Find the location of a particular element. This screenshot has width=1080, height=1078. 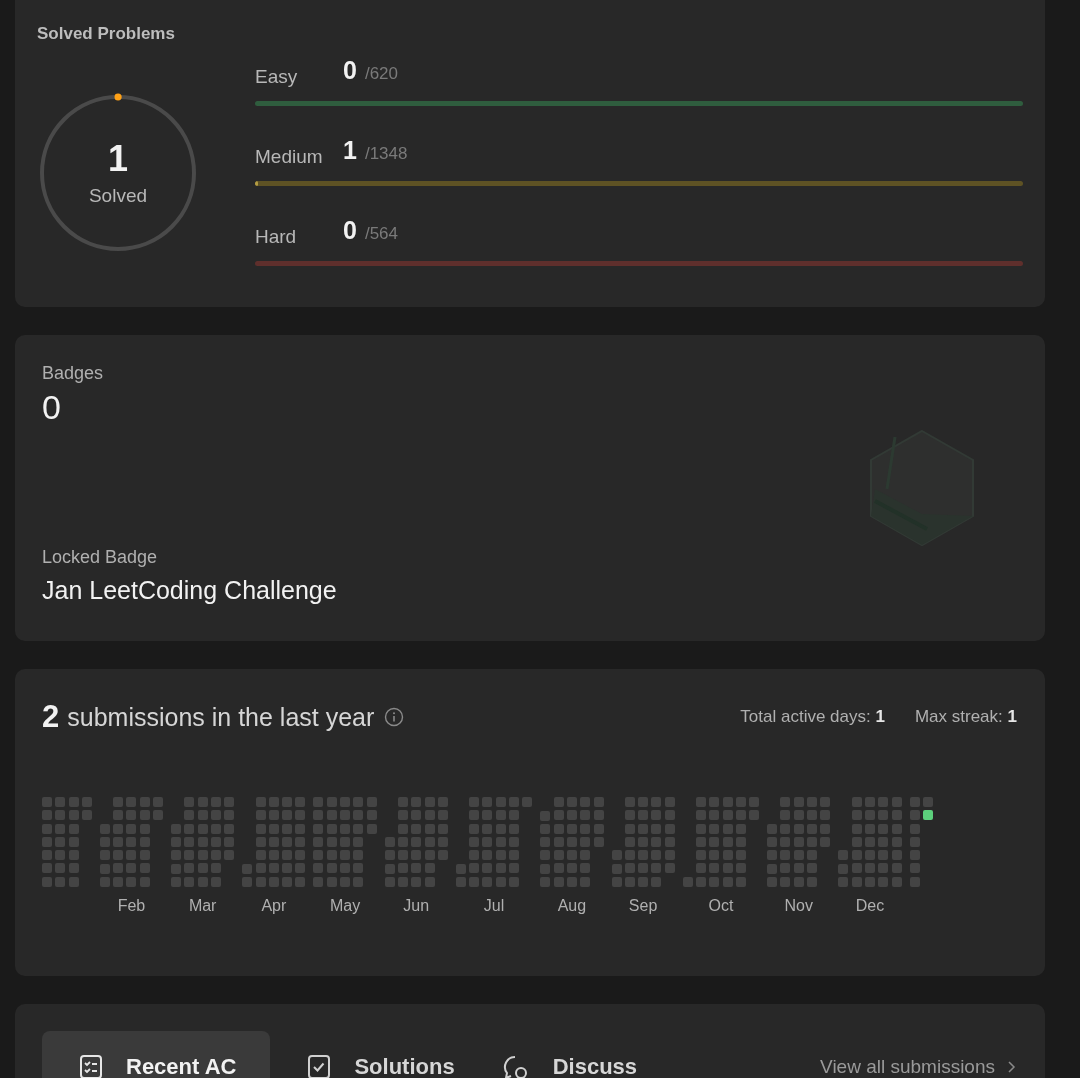

month-label: Oct is located at coordinates (721, 906).